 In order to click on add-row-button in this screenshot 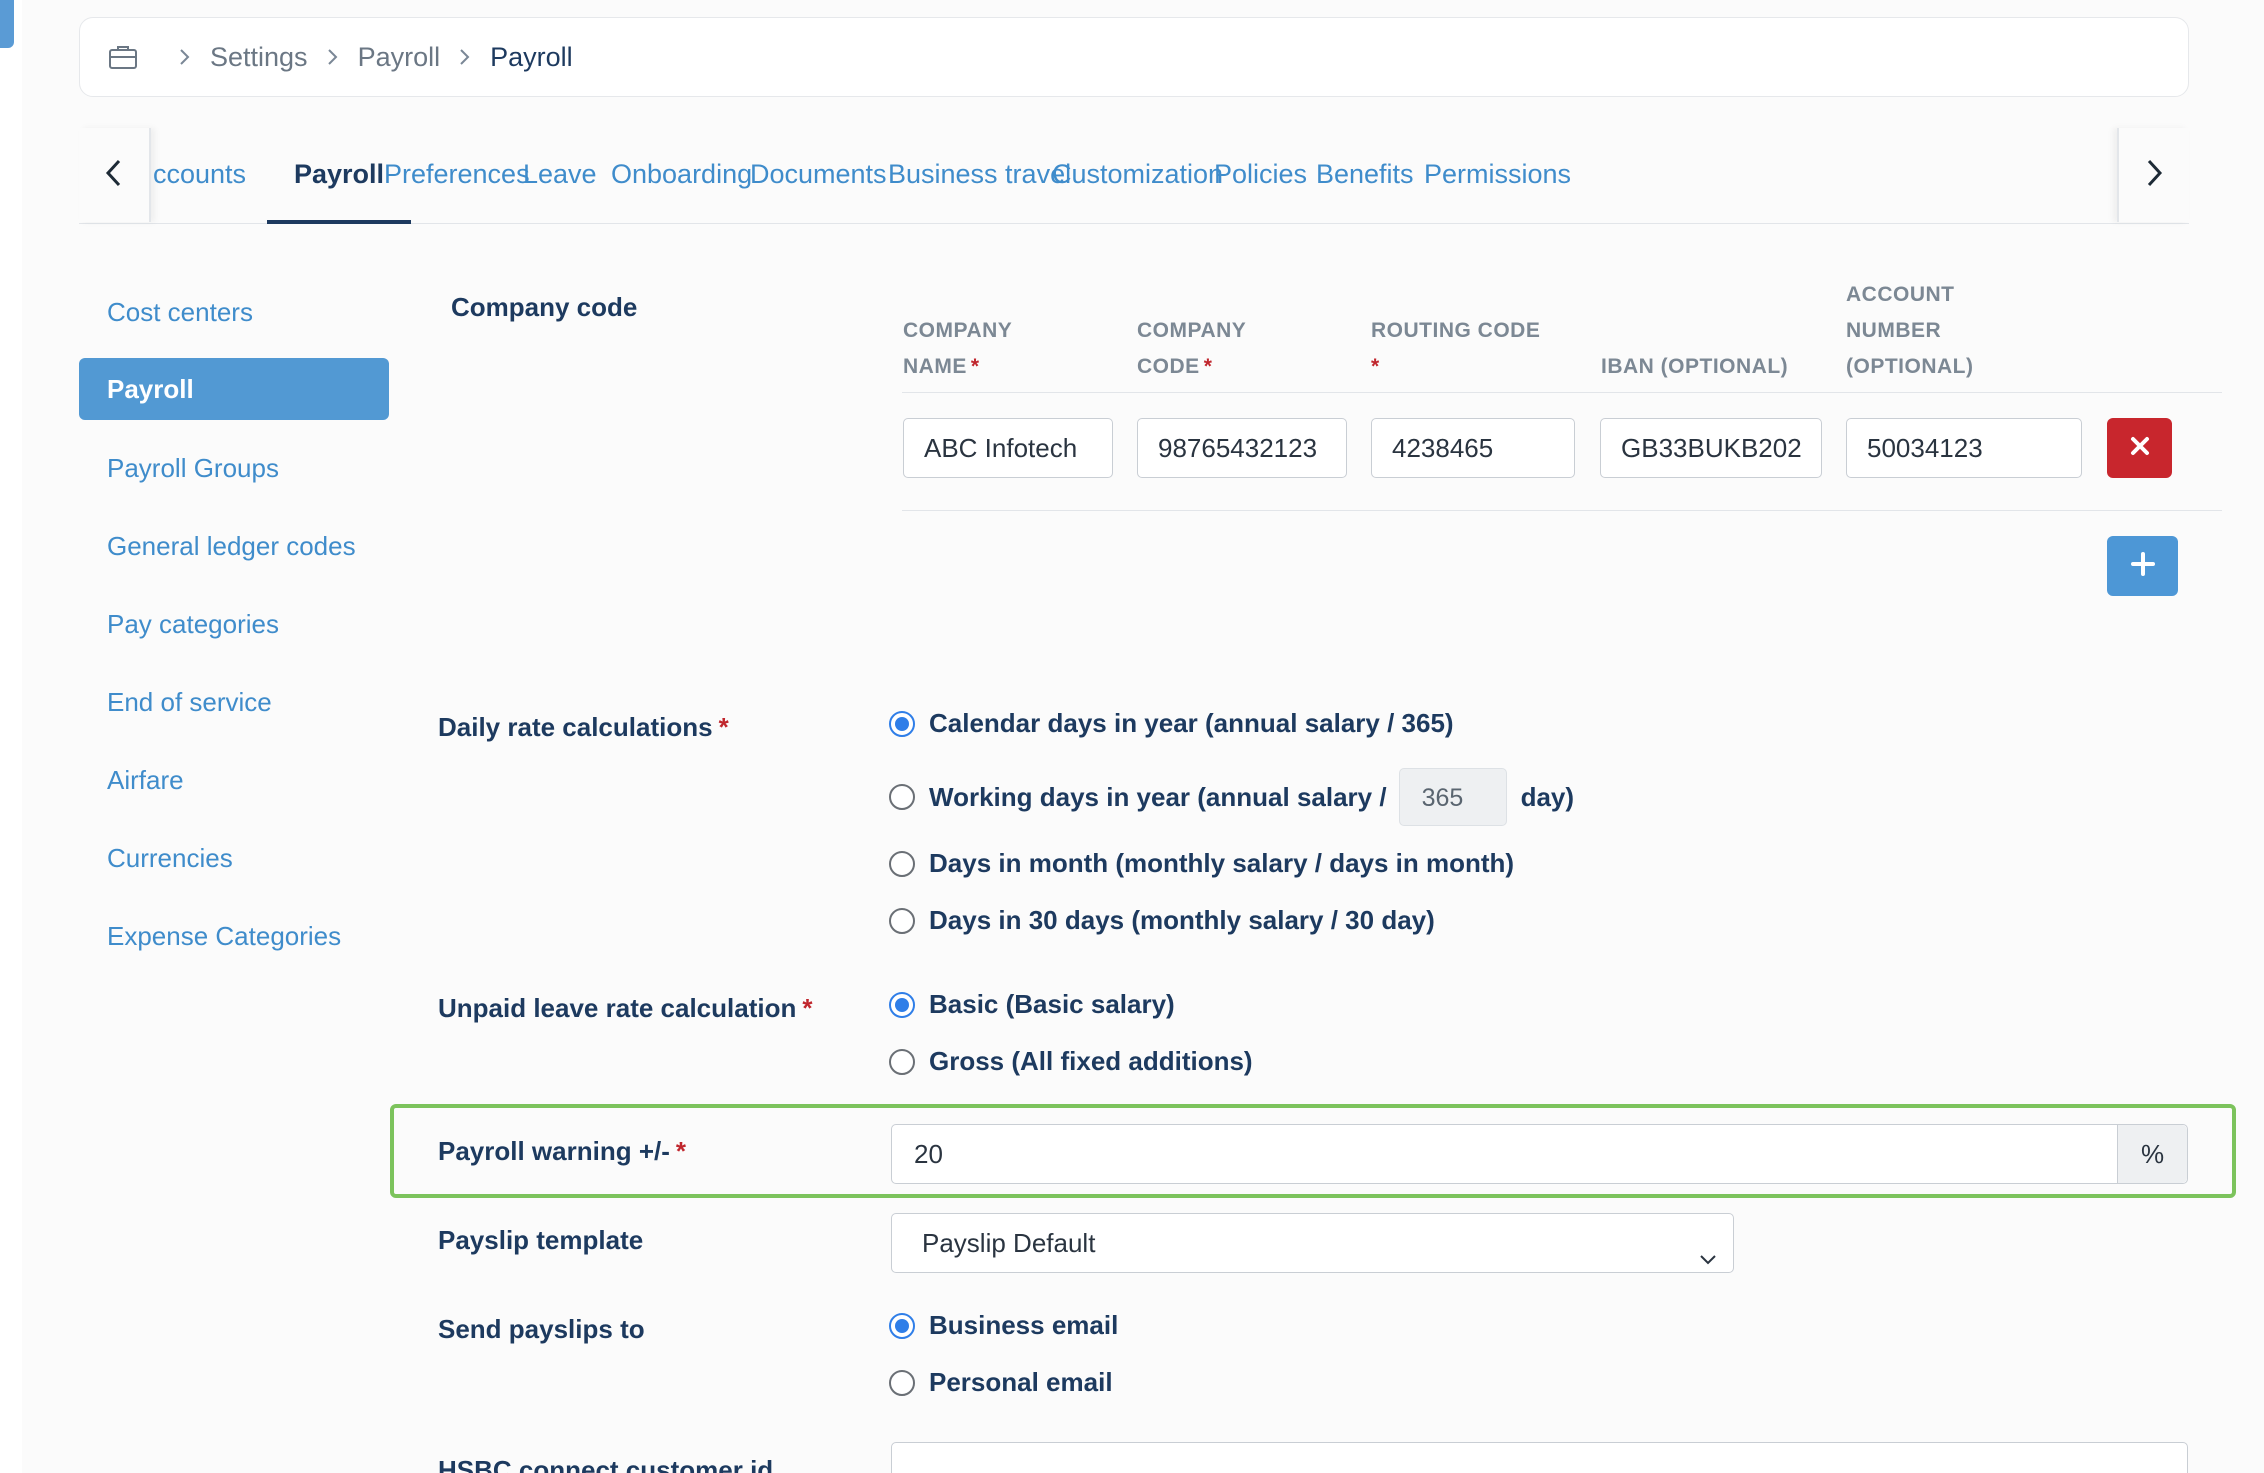, I will do `click(2142, 566)`.